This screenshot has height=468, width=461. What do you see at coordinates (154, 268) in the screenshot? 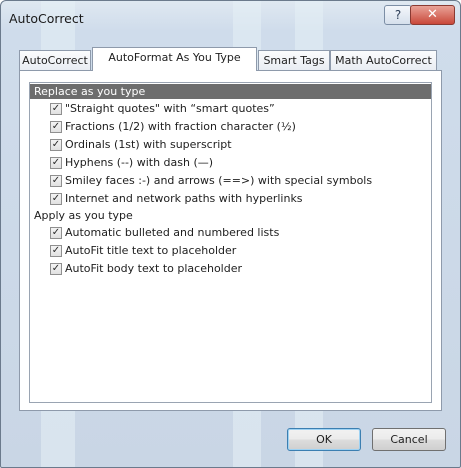
I see `option-label: AutoFit body text to placeholder` at bounding box center [154, 268].